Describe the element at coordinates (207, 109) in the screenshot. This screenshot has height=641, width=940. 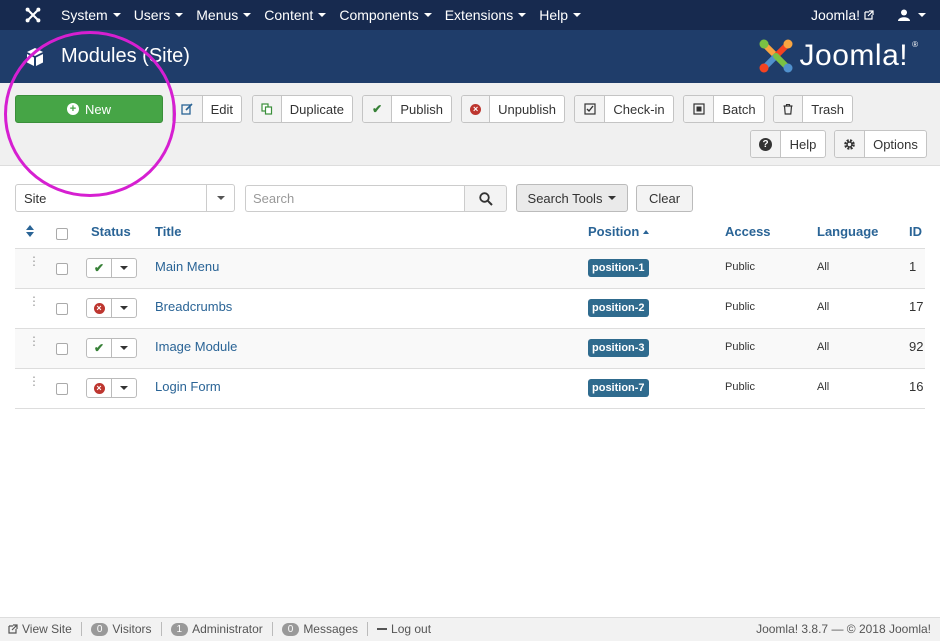
I see `edit-button: Edit` at that location.